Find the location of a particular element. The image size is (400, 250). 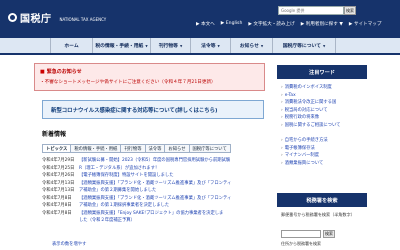

nav-laws: 法令等 ▼ is located at coordinates (210, 45).